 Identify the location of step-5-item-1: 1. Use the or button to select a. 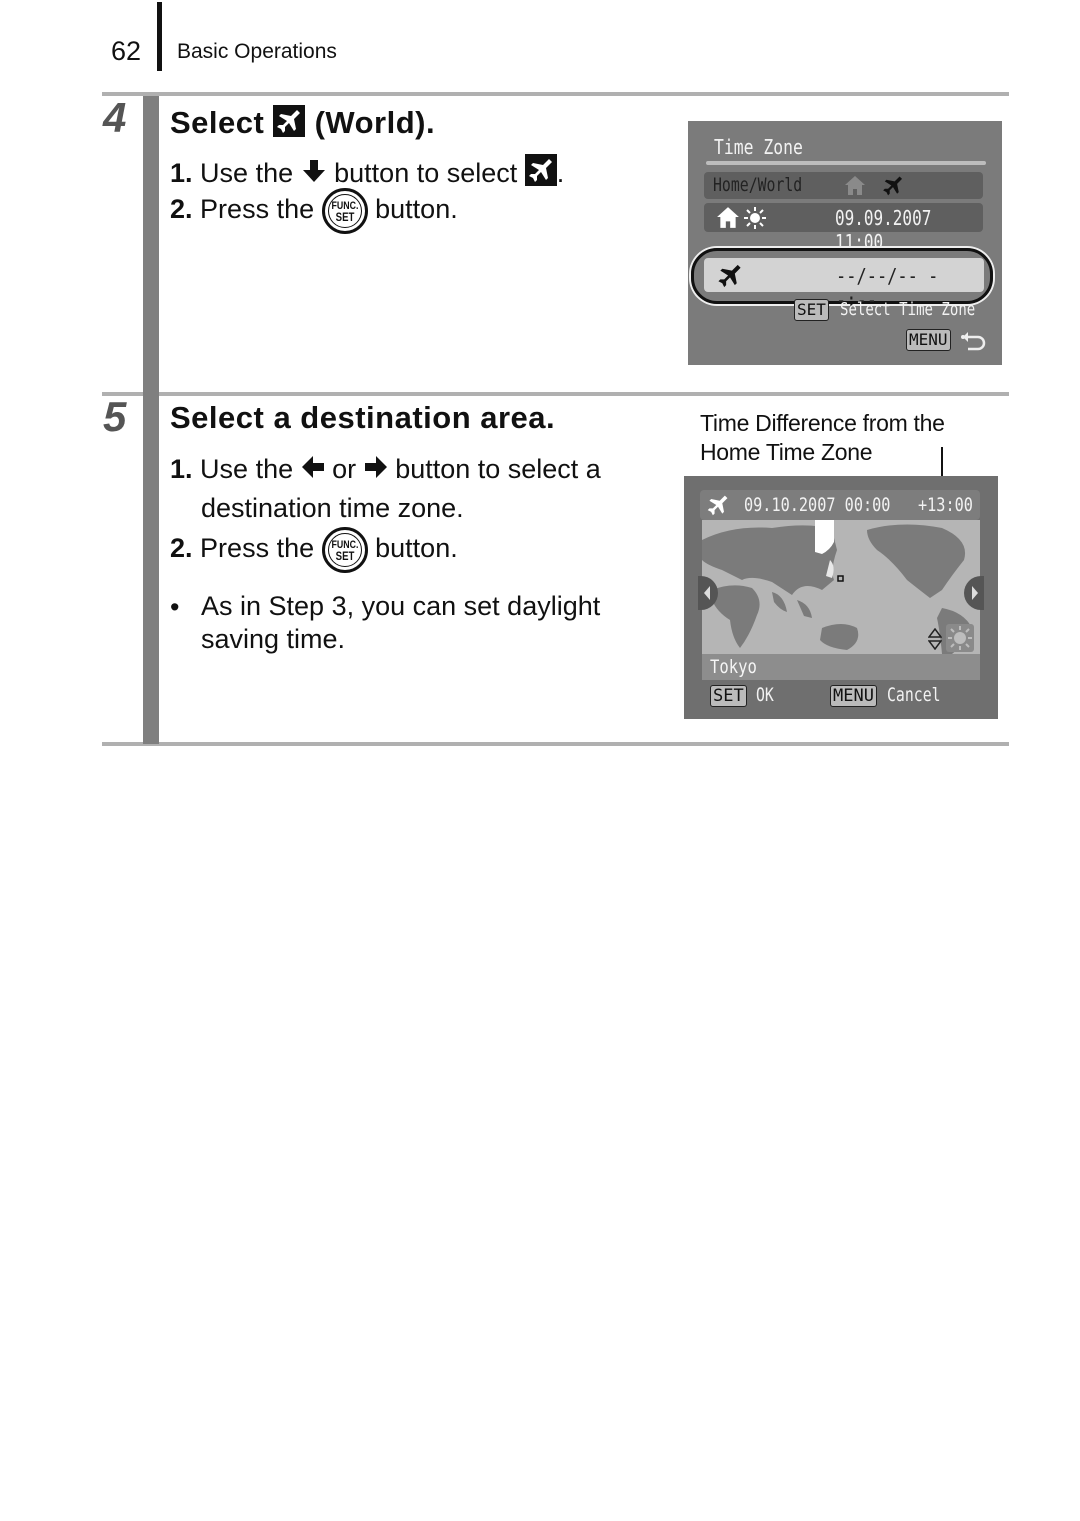
(385, 470).